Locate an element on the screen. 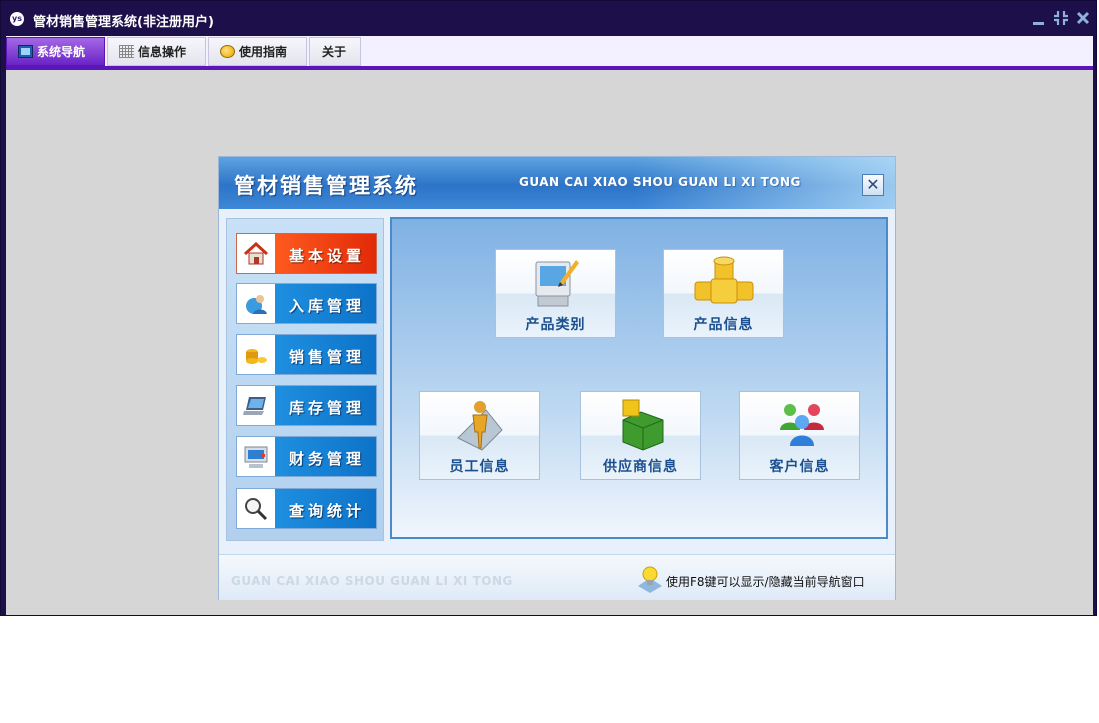 This screenshot has width=1099, height=723. menu-label: 销售管理 is located at coordinates (327, 357).